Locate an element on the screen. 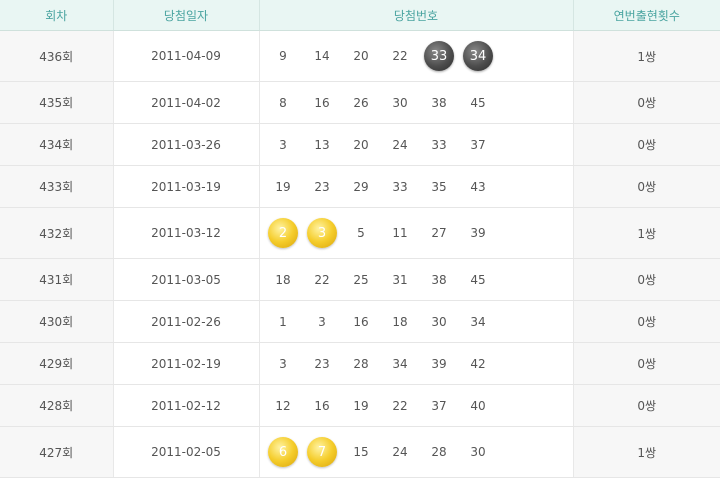 The image size is (720, 488). winning-number: 27 is located at coordinates (439, 233).